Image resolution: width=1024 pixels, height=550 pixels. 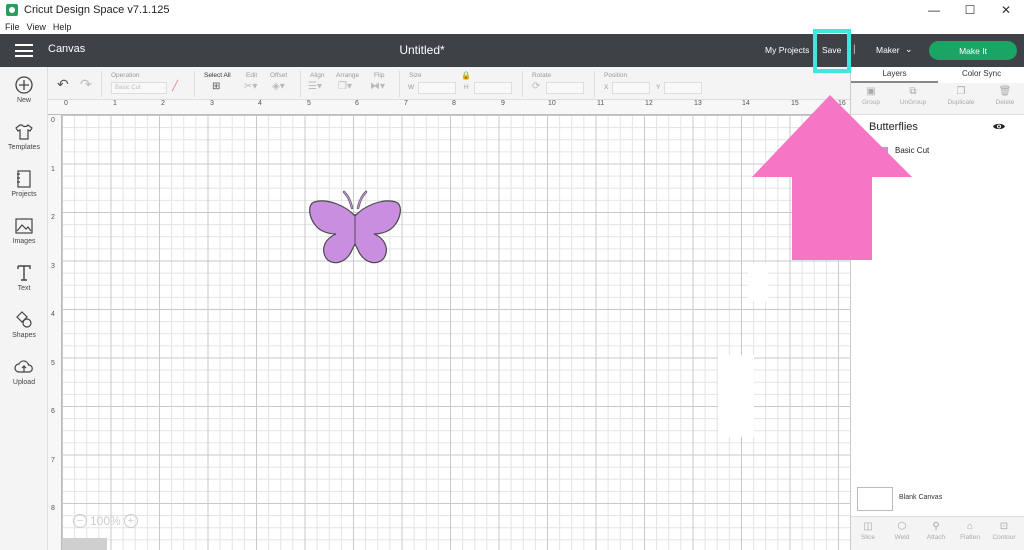 I want to click on select-all-label: Select All, so click(x=217, y=75).